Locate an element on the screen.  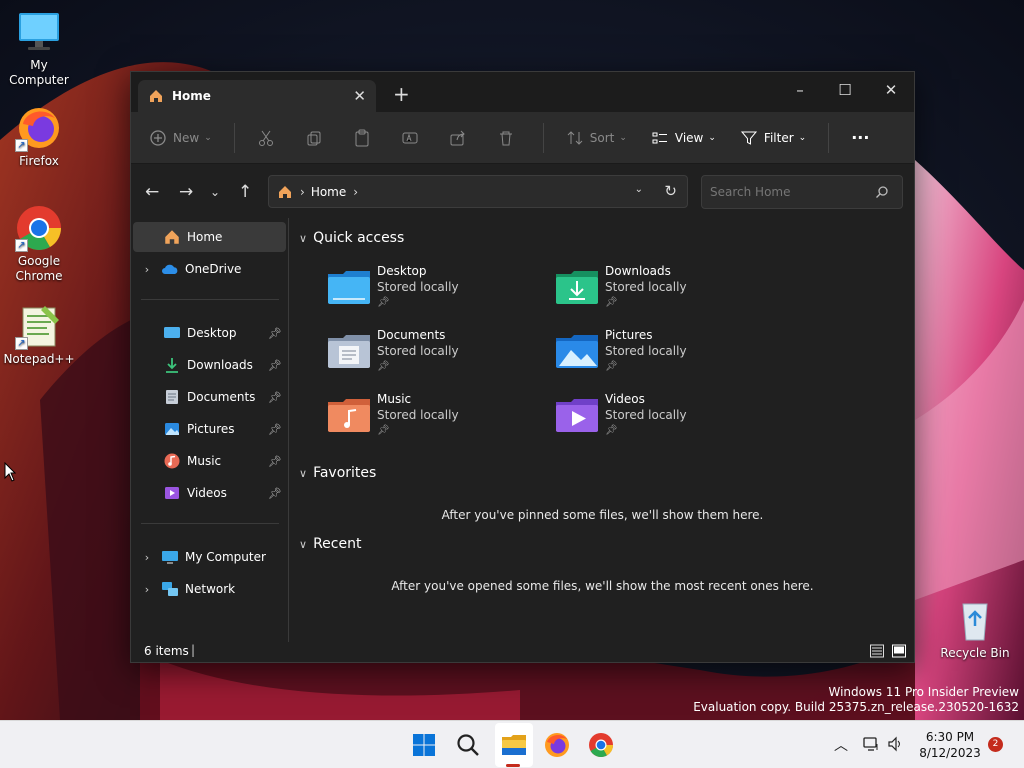
nav-item-network: › Network is located at coordinates (209, 589).